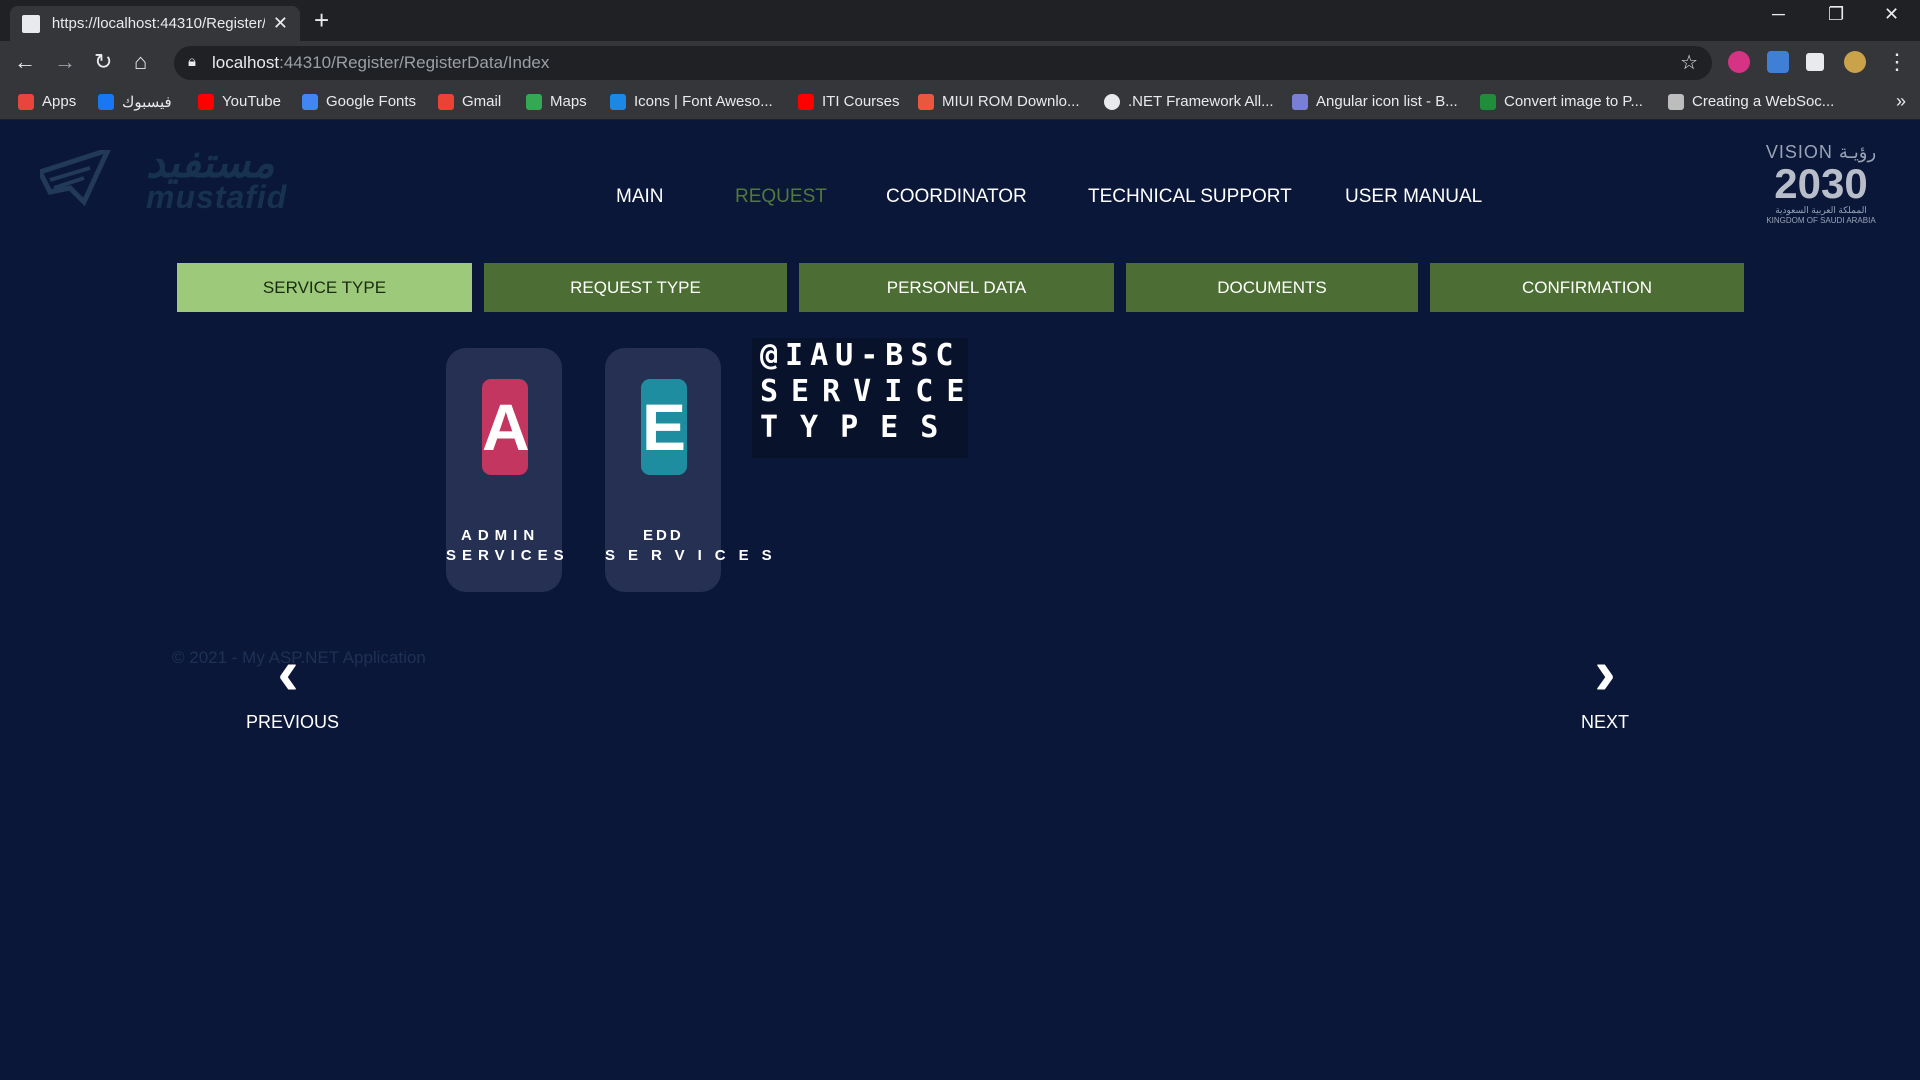 The height and width of the screenshot is (1080, 1920). Describe the element at coordinates (618, 101) in the screenshot. I see `font-awesome-icon` at that location.